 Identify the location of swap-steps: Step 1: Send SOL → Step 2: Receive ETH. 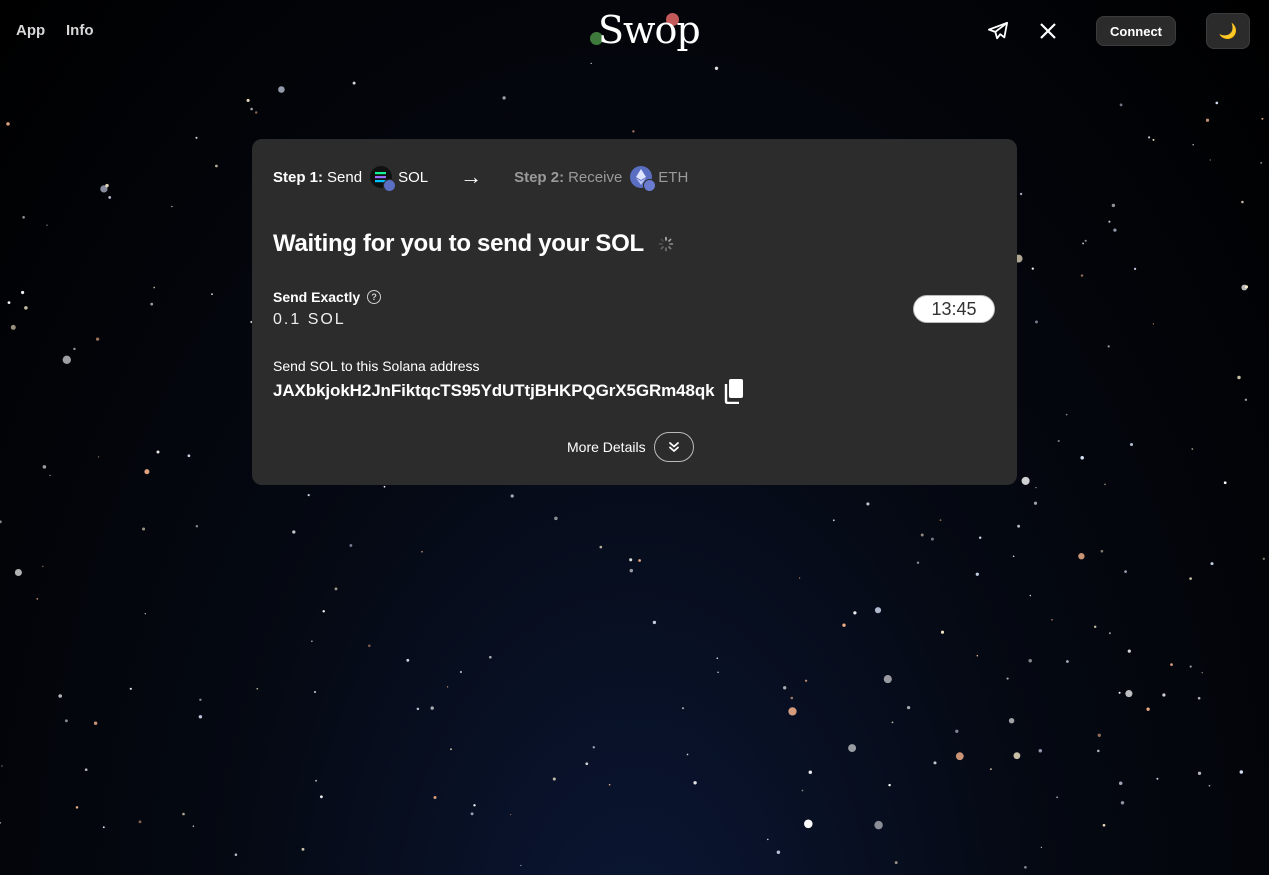
(481, 178).